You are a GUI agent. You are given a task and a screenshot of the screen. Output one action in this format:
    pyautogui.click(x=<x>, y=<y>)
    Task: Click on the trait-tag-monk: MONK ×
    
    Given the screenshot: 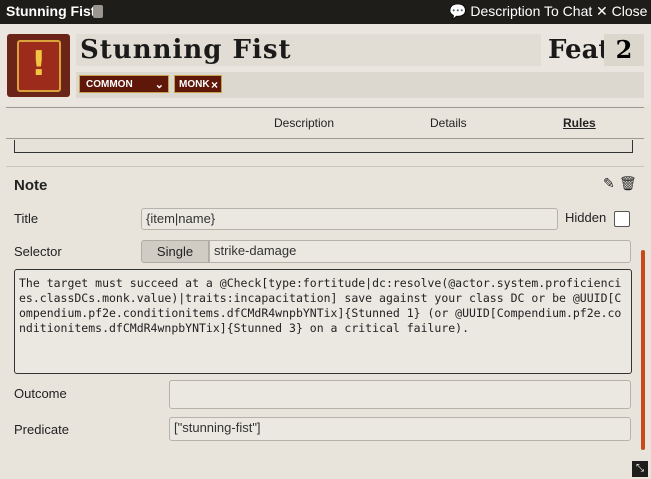 What is the action you would take?
    pyautogui.click(x=198, y=84)
    